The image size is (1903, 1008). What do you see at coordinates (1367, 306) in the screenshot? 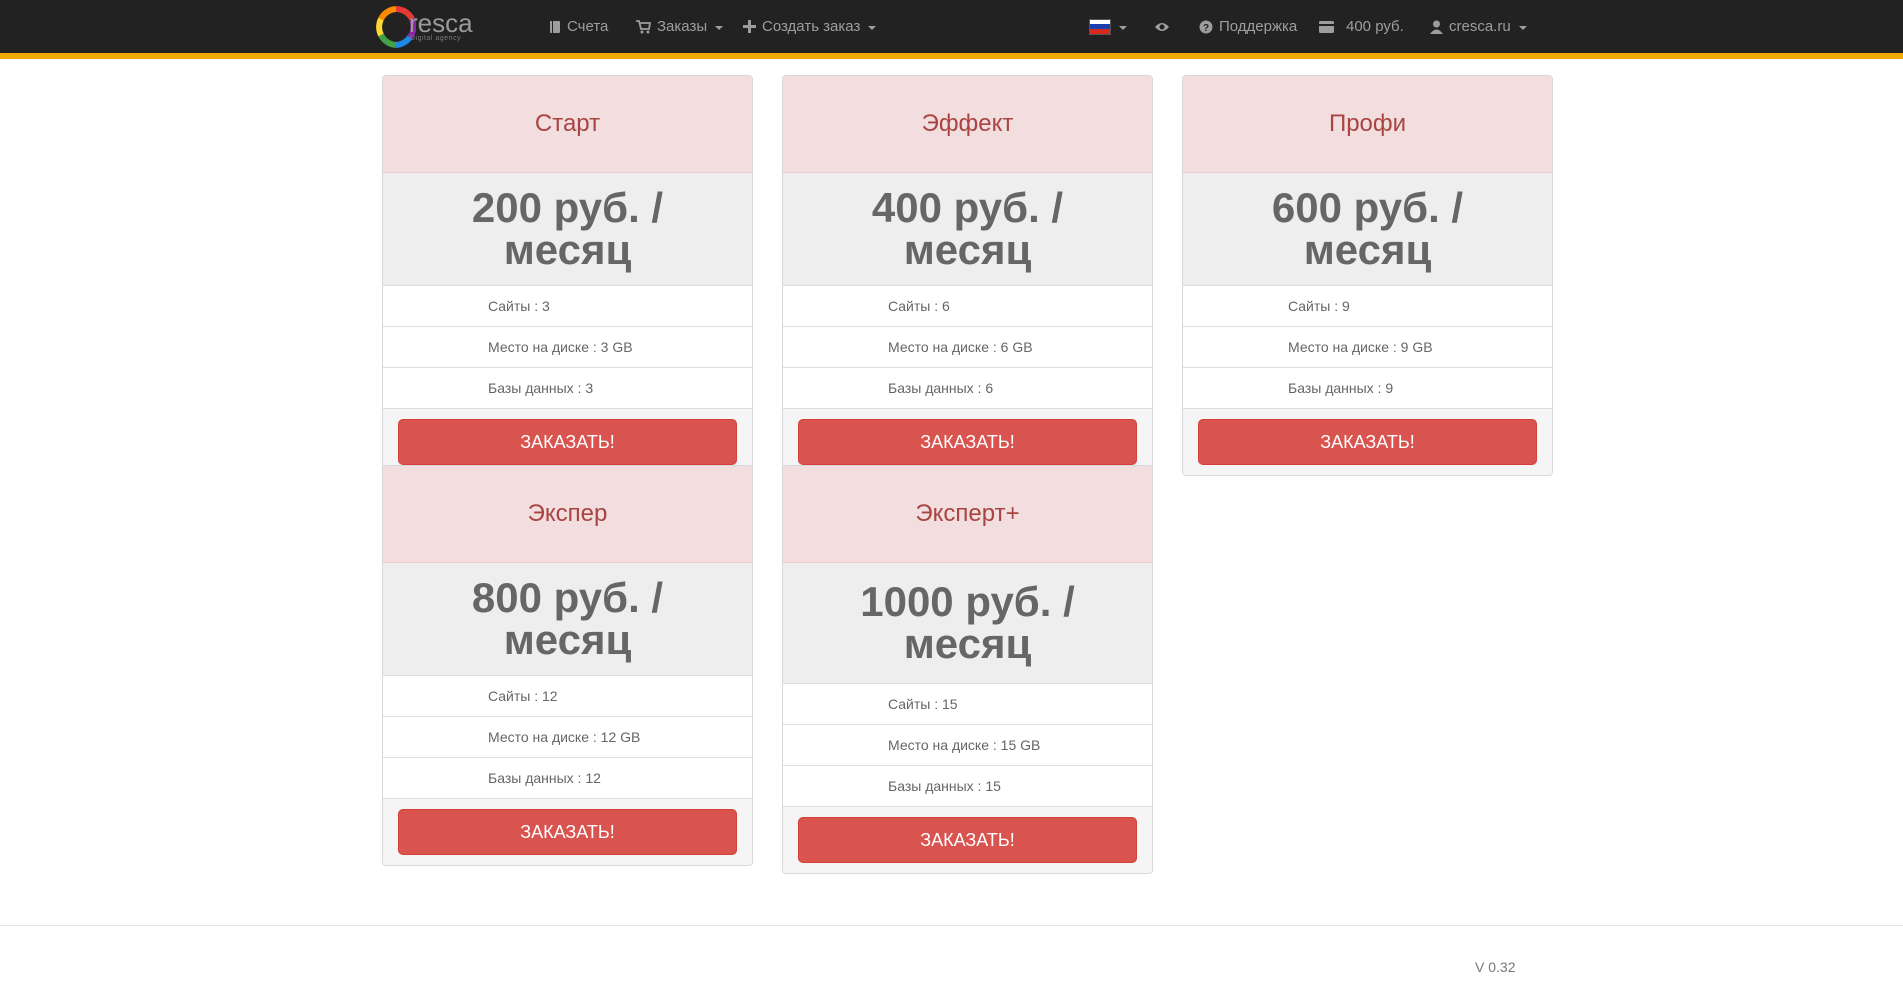
I see `plan-sites: Сайты : 9` at bounding box center [1367, 306].